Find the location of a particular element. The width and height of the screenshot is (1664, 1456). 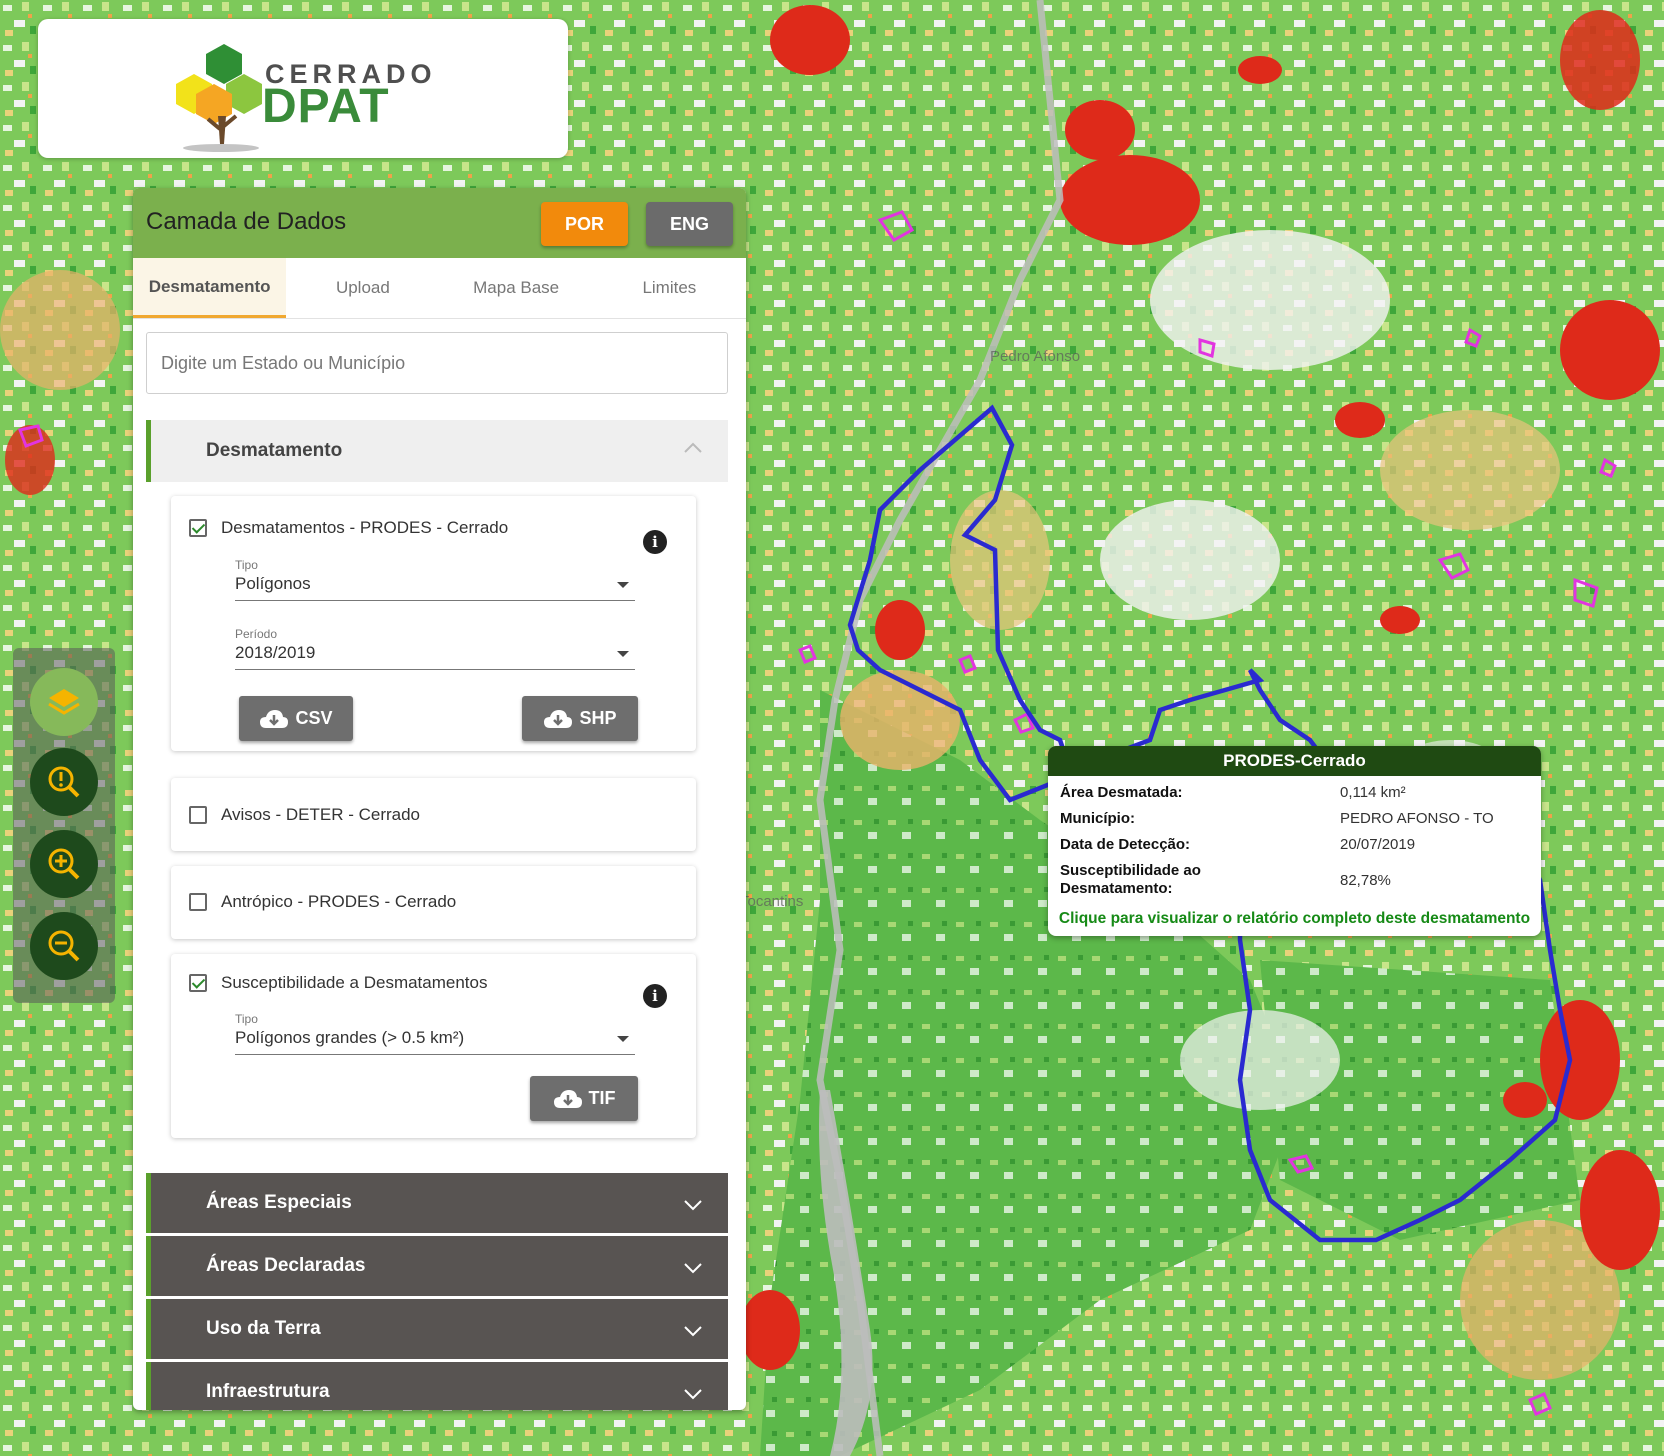

tipo-select: Tipo Polígonos grandes (> 0.5 km²) is located at coordinates (435, 1033).